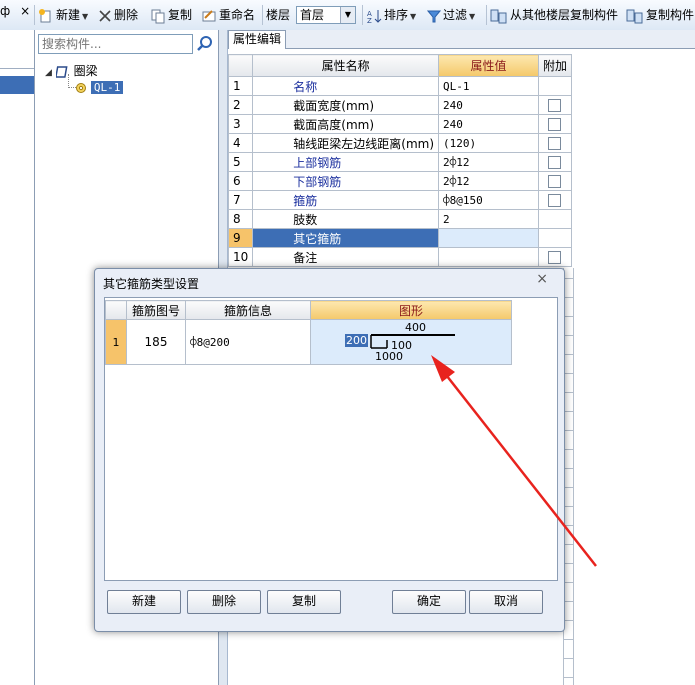 The height and width of the screenshot is (685, 695). What do you see at coordinates (346, 238) in the screenshot?
I see `property-name-cell: 其它箍筋` at bounding box center [346, 238].